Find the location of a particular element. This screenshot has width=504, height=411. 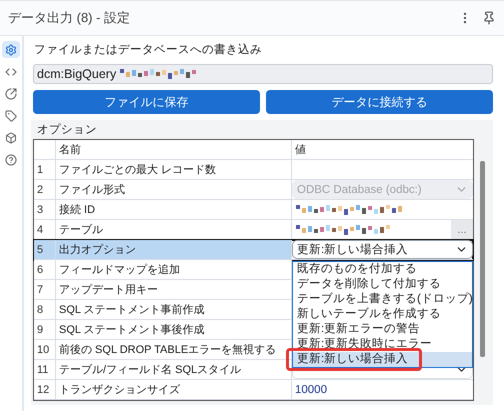

row-number: 5 is located at coordinates (45, 250).